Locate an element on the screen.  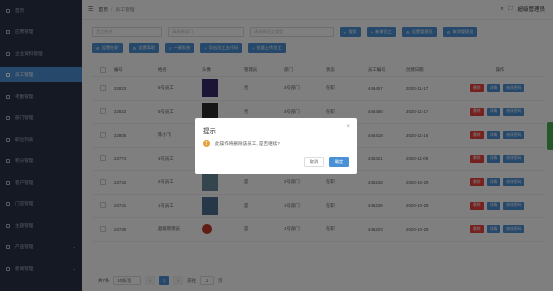
dialog-message-row: ! 此操作将删除该员工, 是否继续? is located at coordinates (241, 143).